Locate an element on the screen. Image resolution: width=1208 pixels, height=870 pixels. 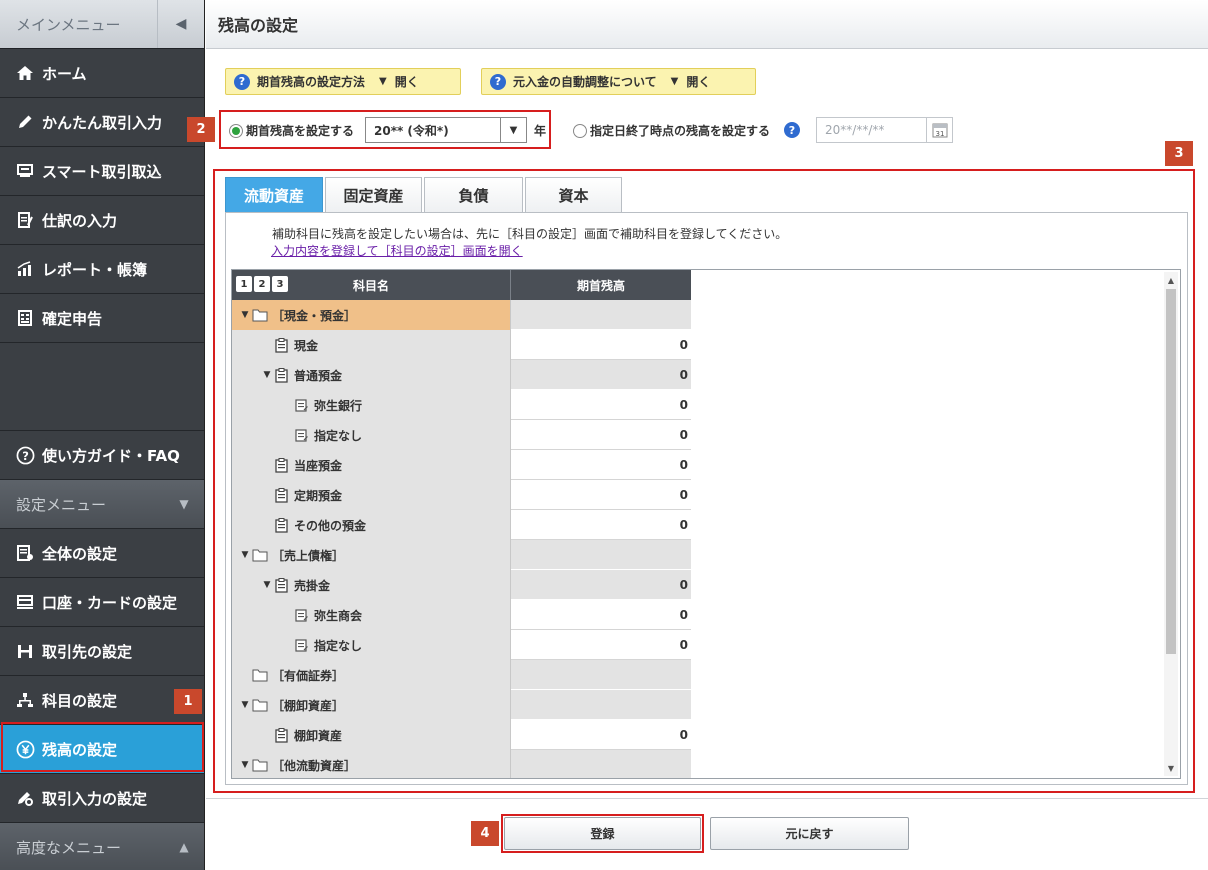
account-tree-icon is located at coordinates (29, 700).